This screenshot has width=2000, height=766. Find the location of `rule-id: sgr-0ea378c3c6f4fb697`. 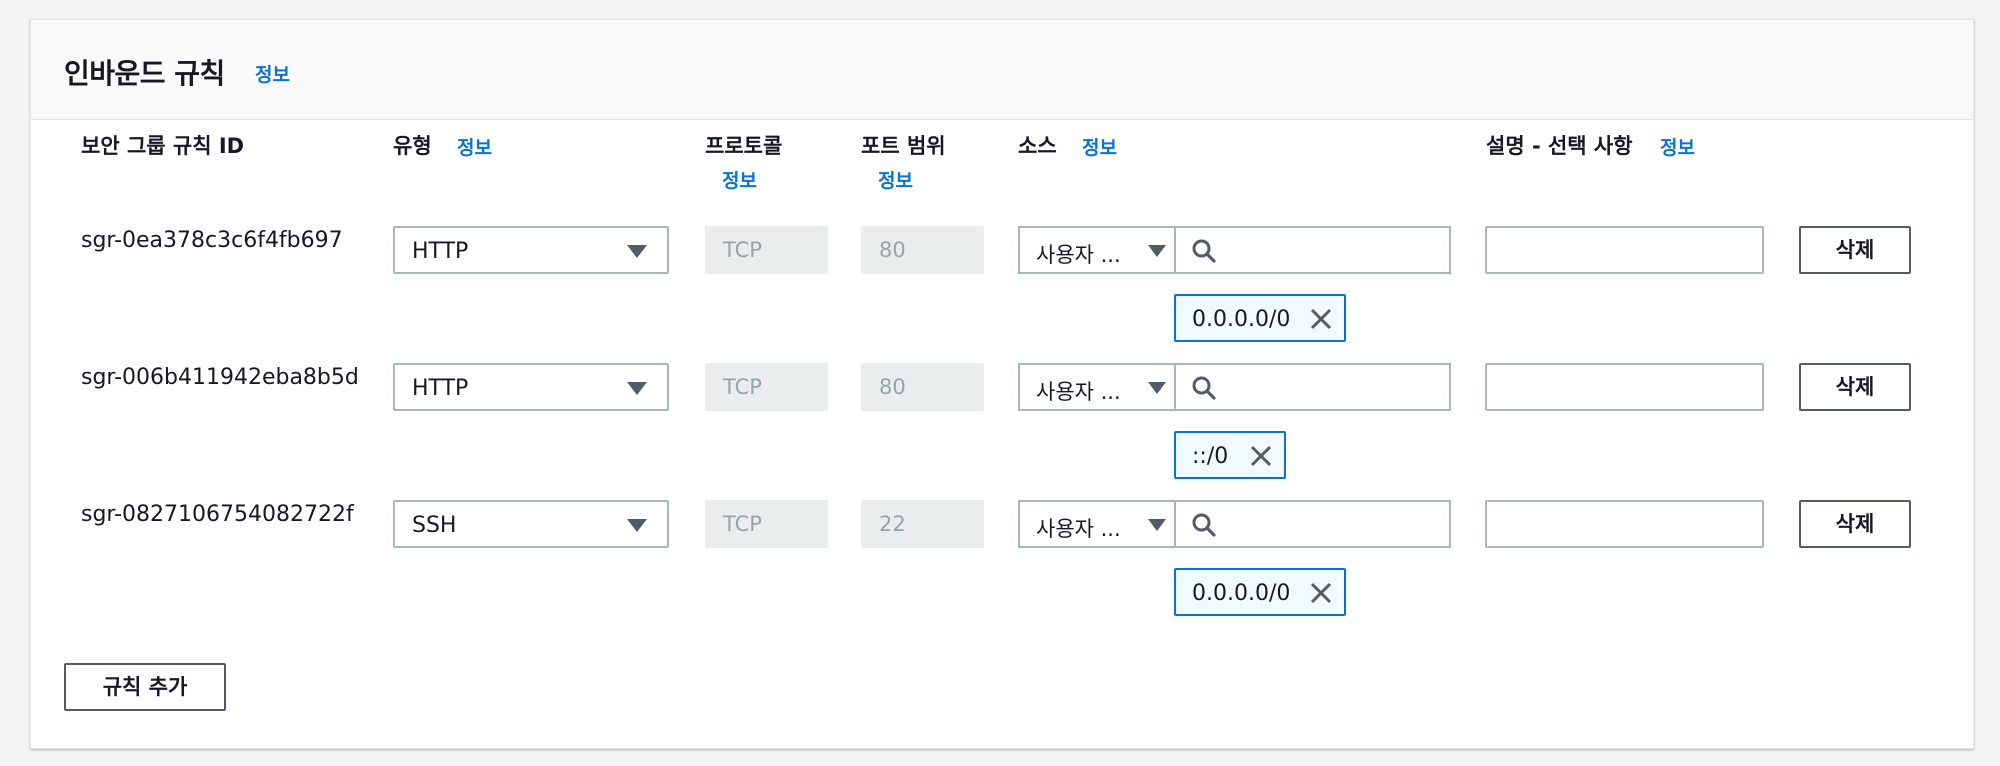

rule-id: sgr-0ea378c3c6f4fb697 is located at coordinates (212, 240).